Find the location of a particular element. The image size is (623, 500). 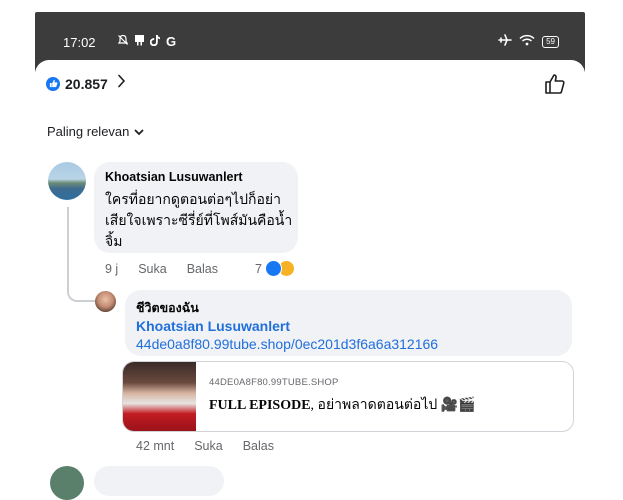

reply-comment-button: Balas is located at coordinates (202, 269).